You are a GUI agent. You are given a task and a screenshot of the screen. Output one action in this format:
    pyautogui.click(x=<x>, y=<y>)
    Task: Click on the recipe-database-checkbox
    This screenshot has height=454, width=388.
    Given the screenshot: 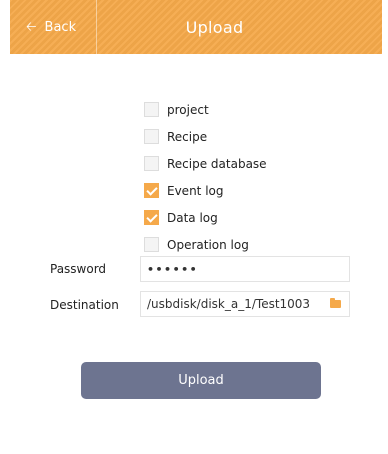 What is the action you would take?
    pyautogui.click(x=151, y=163)
    